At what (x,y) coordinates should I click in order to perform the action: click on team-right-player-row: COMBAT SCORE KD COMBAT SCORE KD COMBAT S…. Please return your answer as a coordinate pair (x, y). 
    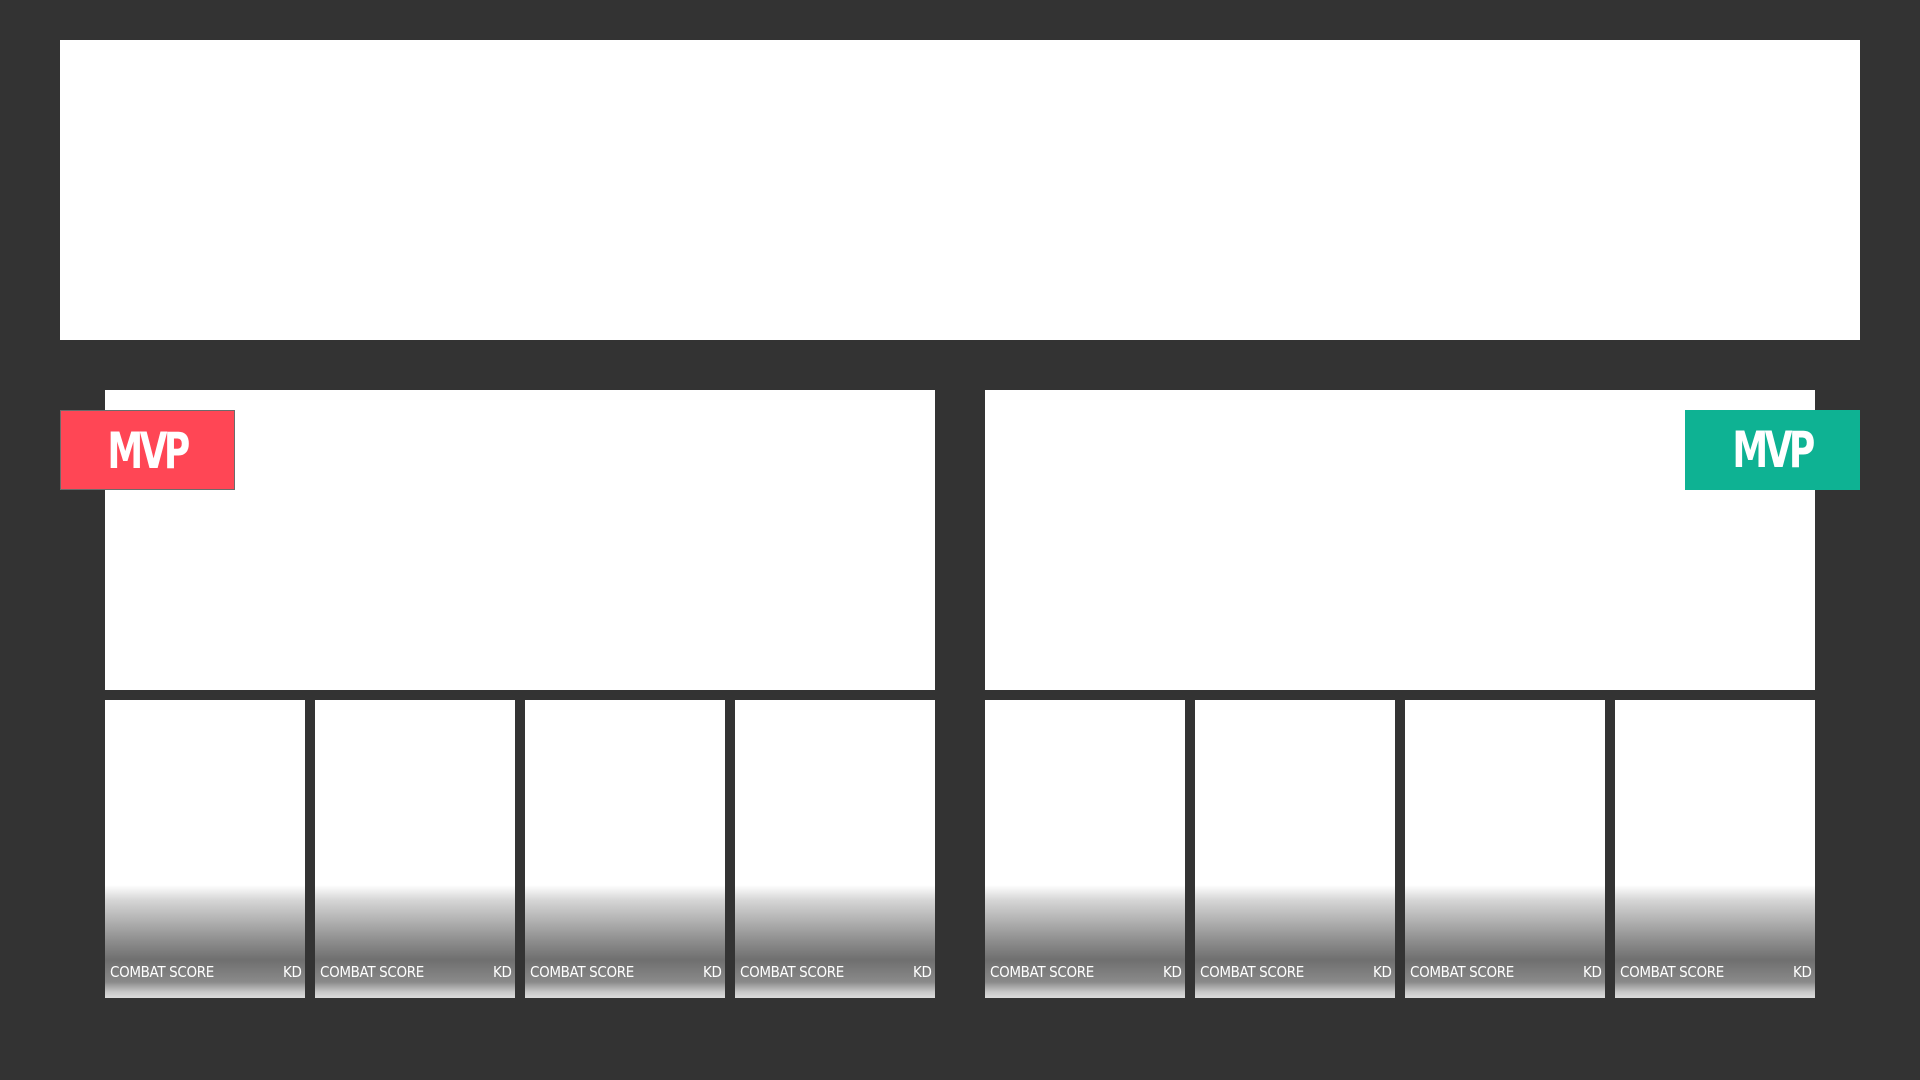
    Looking at the image, I should click on (1400, 850).